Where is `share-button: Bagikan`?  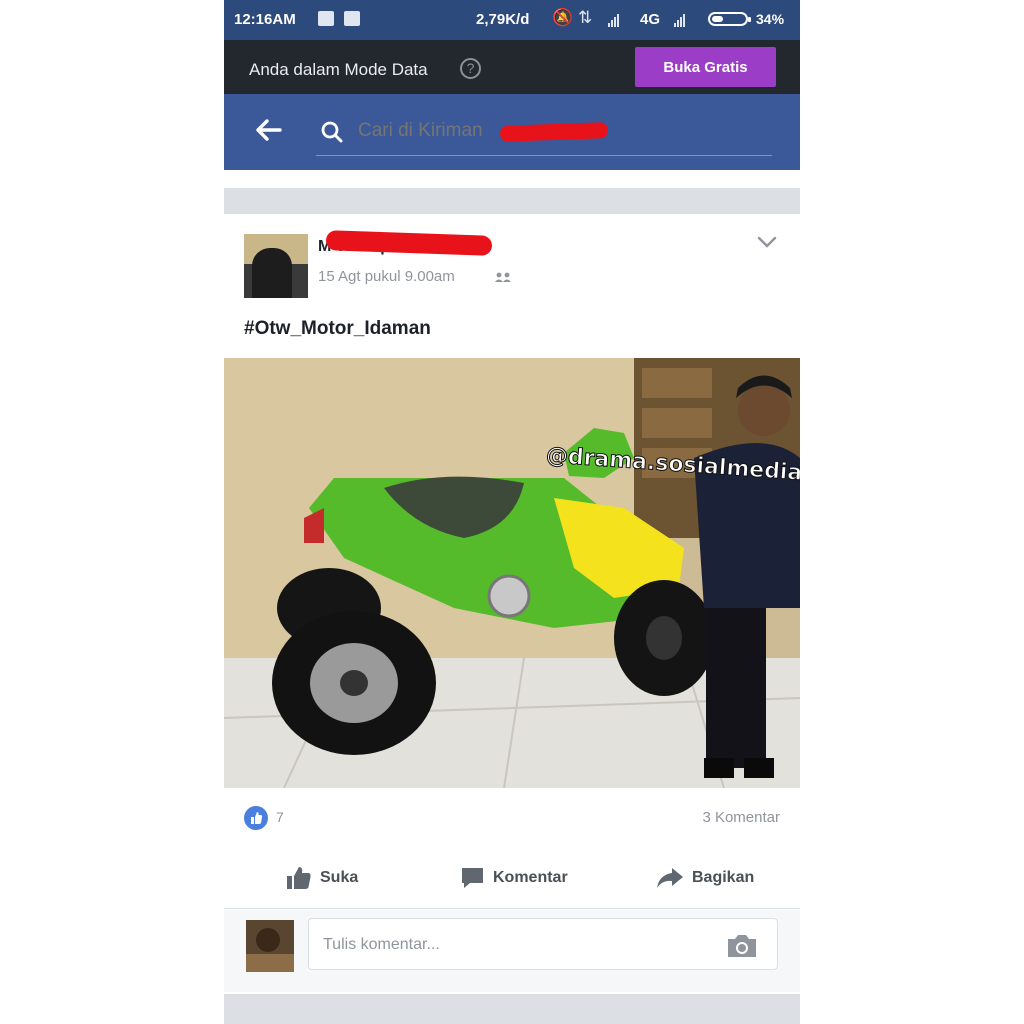
share-button: Bagikan is located at coordinates (705, 878).